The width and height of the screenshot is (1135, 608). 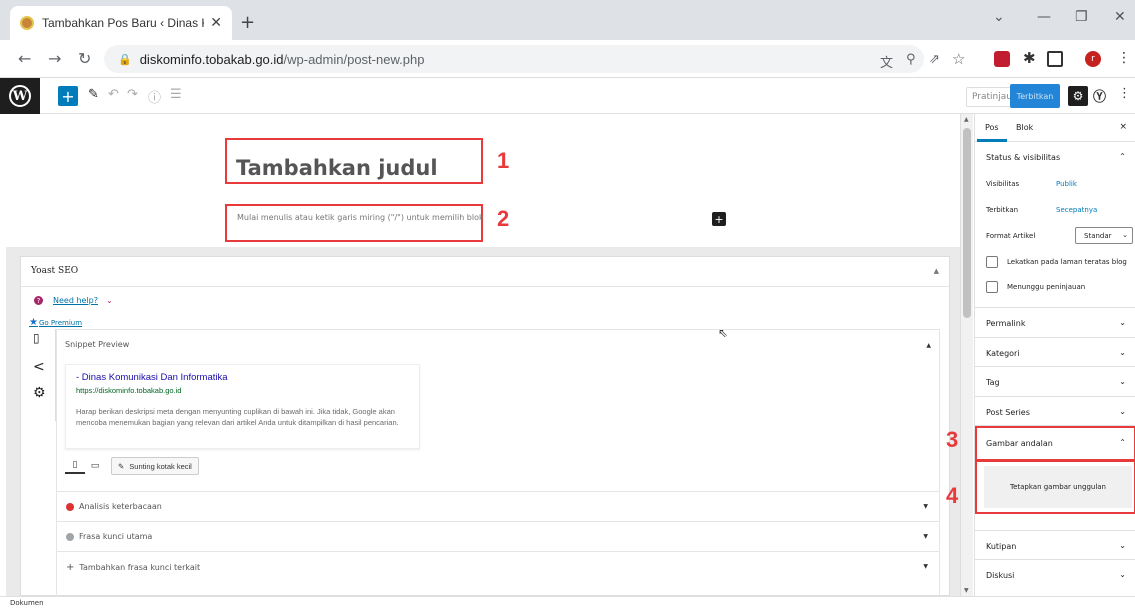 What do you see at coordinates (1120, 17) in the screenshot?
I see `close-window-icon: ✕` at bounding box center [1120, 17].